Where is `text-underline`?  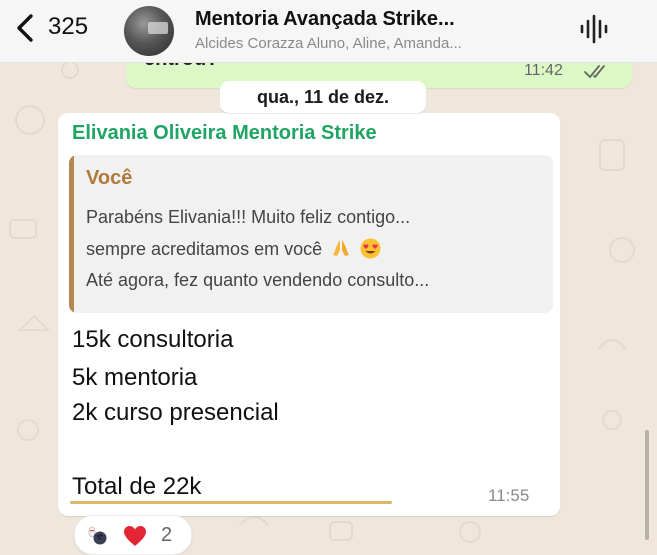 text-underline is located at coordinates (231, 502).